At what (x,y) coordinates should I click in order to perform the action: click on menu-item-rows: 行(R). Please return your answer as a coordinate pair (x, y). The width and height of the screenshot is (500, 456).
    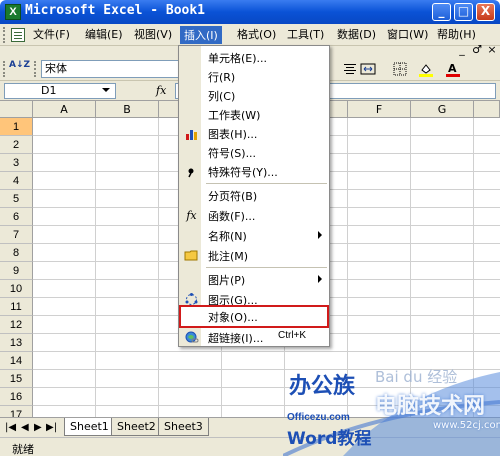
    Looking at the image, I should click on (254, 76).